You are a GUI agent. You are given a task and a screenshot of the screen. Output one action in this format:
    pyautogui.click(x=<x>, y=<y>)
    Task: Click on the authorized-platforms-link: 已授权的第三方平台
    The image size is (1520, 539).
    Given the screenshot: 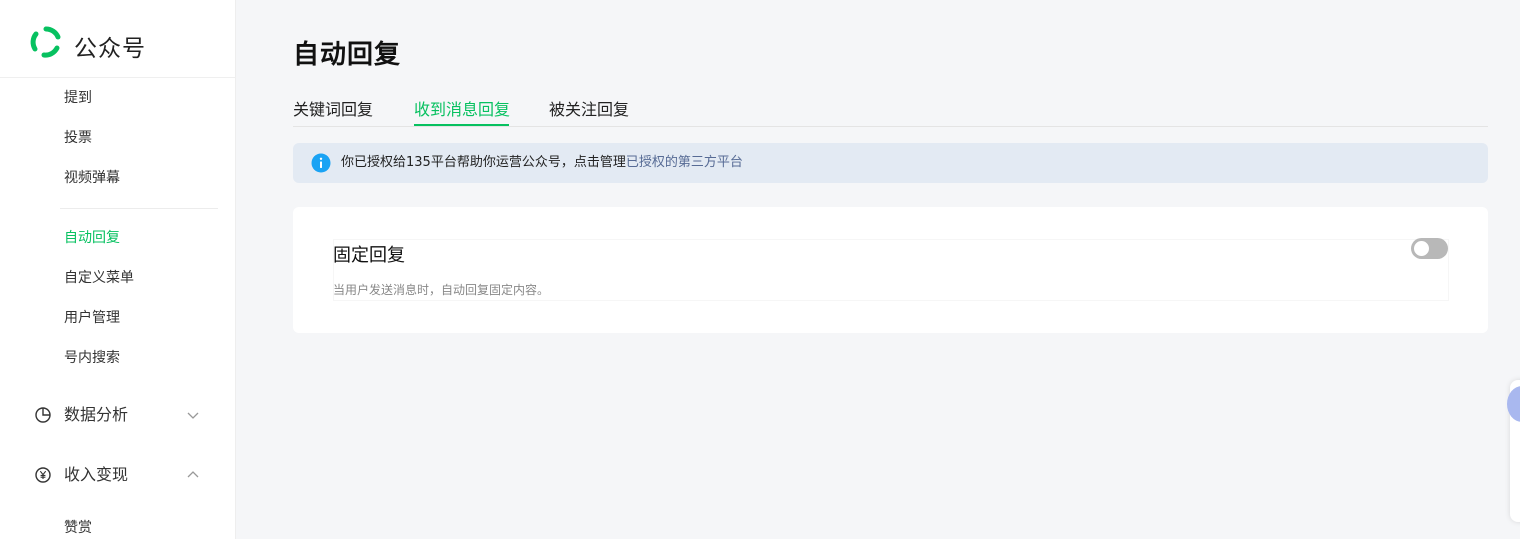 What is the action you would take?
    pyautogui.click(x=684, y=162)
    